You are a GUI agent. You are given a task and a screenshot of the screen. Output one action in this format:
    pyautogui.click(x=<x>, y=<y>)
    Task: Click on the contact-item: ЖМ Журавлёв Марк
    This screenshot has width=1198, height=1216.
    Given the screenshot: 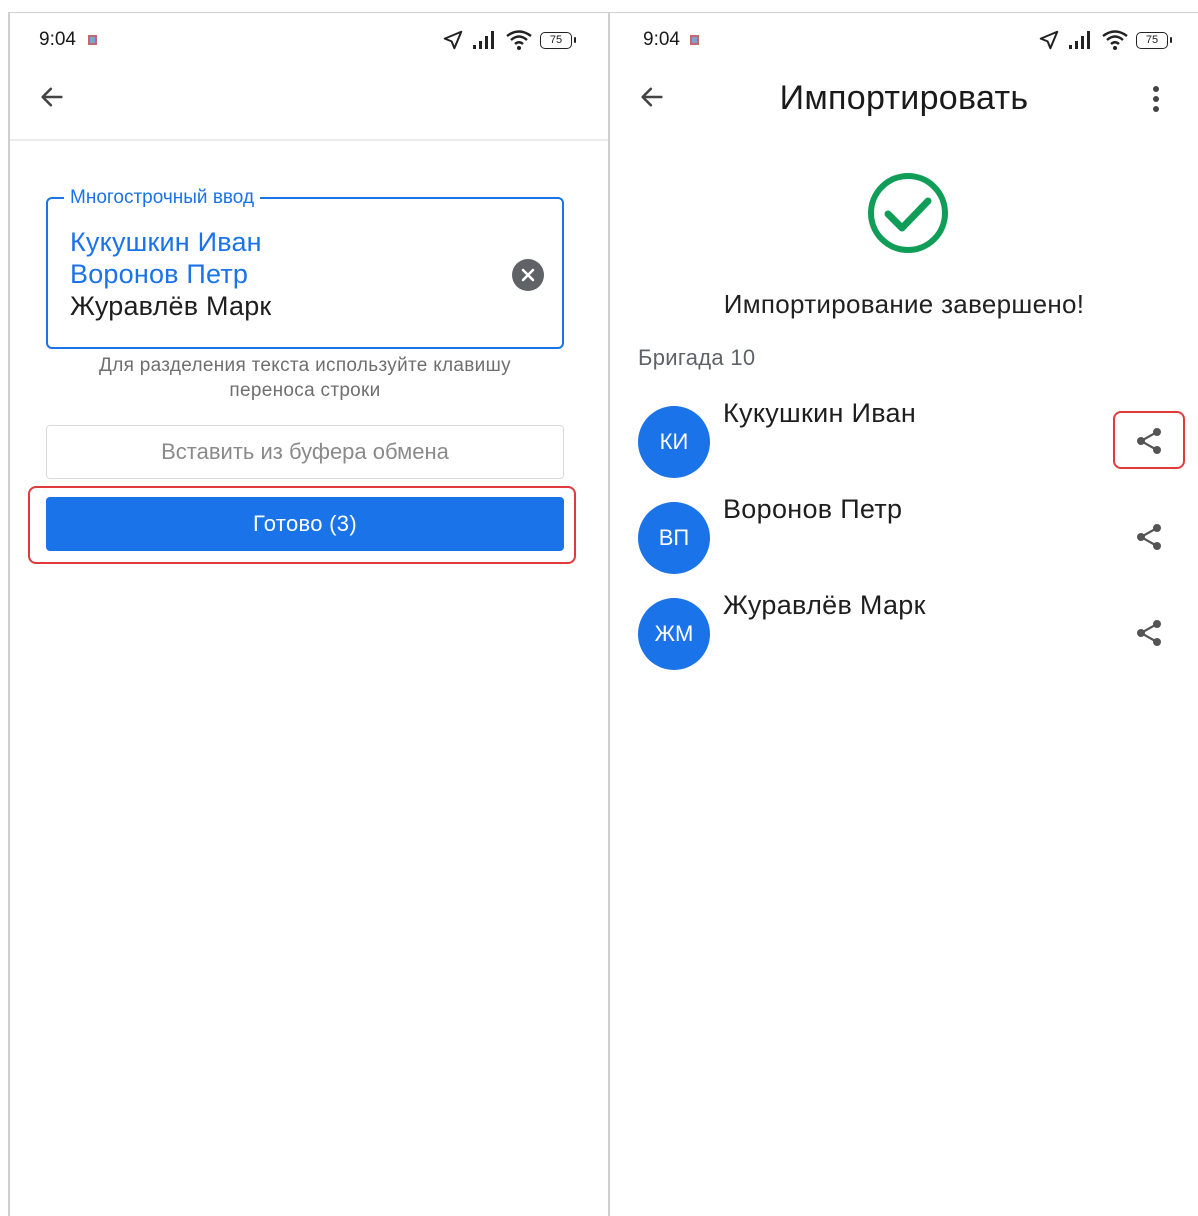 What is the action you would take?
    pyautogui.click(x=904, y=634)
    